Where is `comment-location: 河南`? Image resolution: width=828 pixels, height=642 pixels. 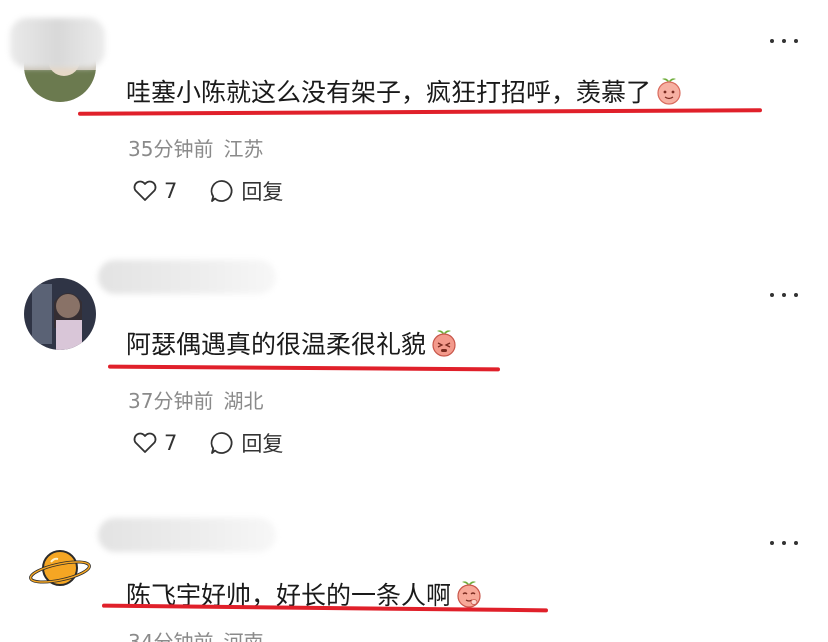
comment-location: 河南 is located at coordinates (243, 636).